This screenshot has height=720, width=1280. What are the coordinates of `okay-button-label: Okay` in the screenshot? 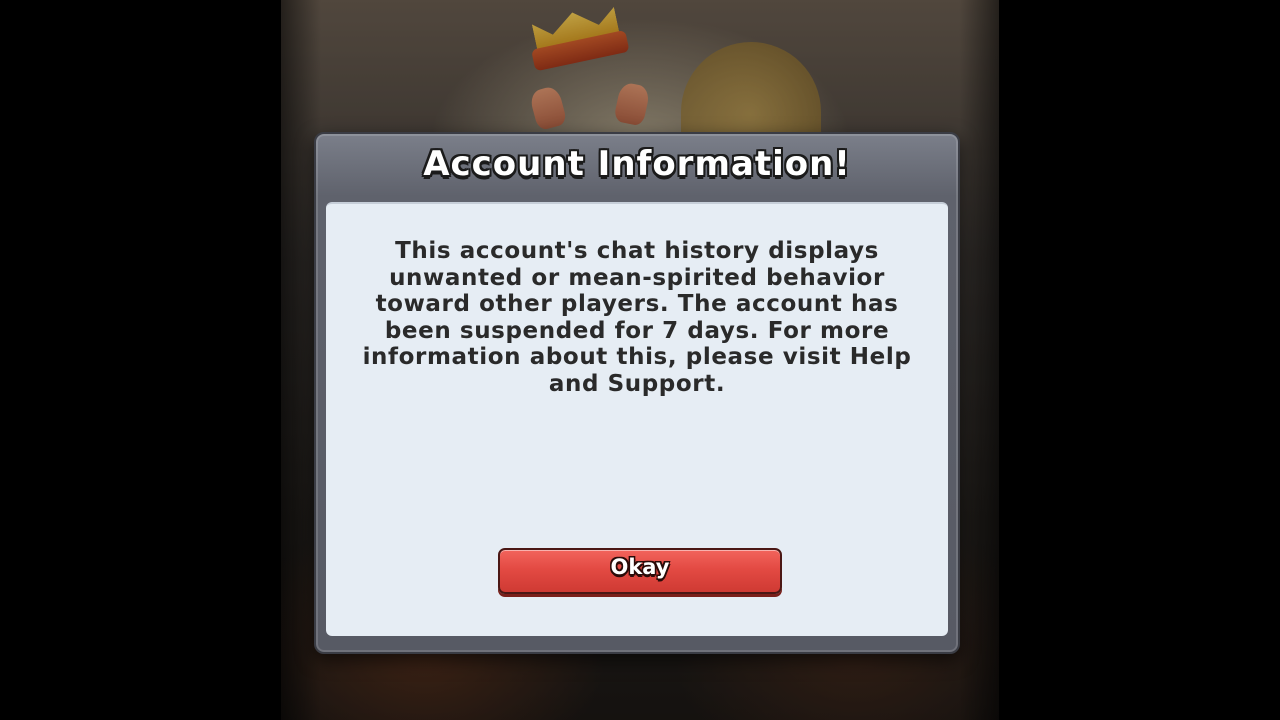 It's located at (640, 567).